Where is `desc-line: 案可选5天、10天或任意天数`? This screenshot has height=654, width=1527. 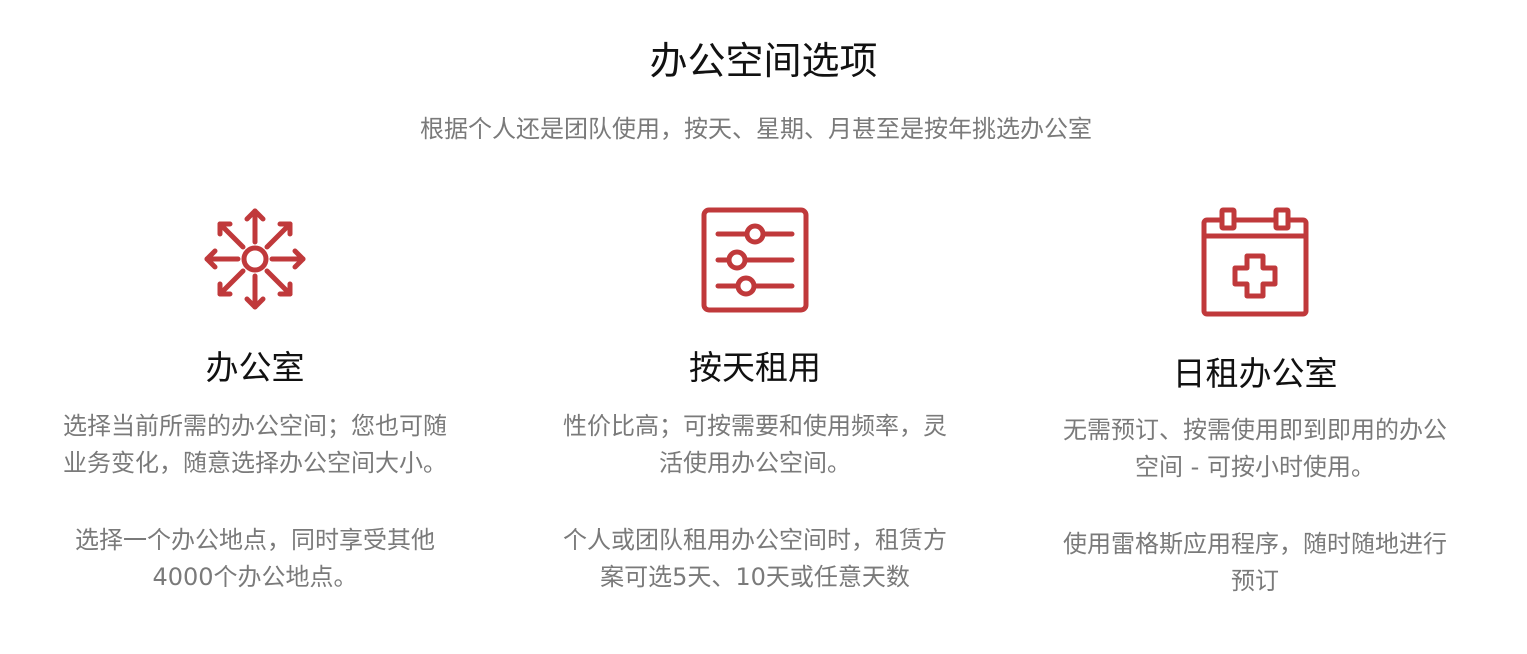 desc-line: 案可选5天、10天或任意天数 is located at coordinates (755, 577).